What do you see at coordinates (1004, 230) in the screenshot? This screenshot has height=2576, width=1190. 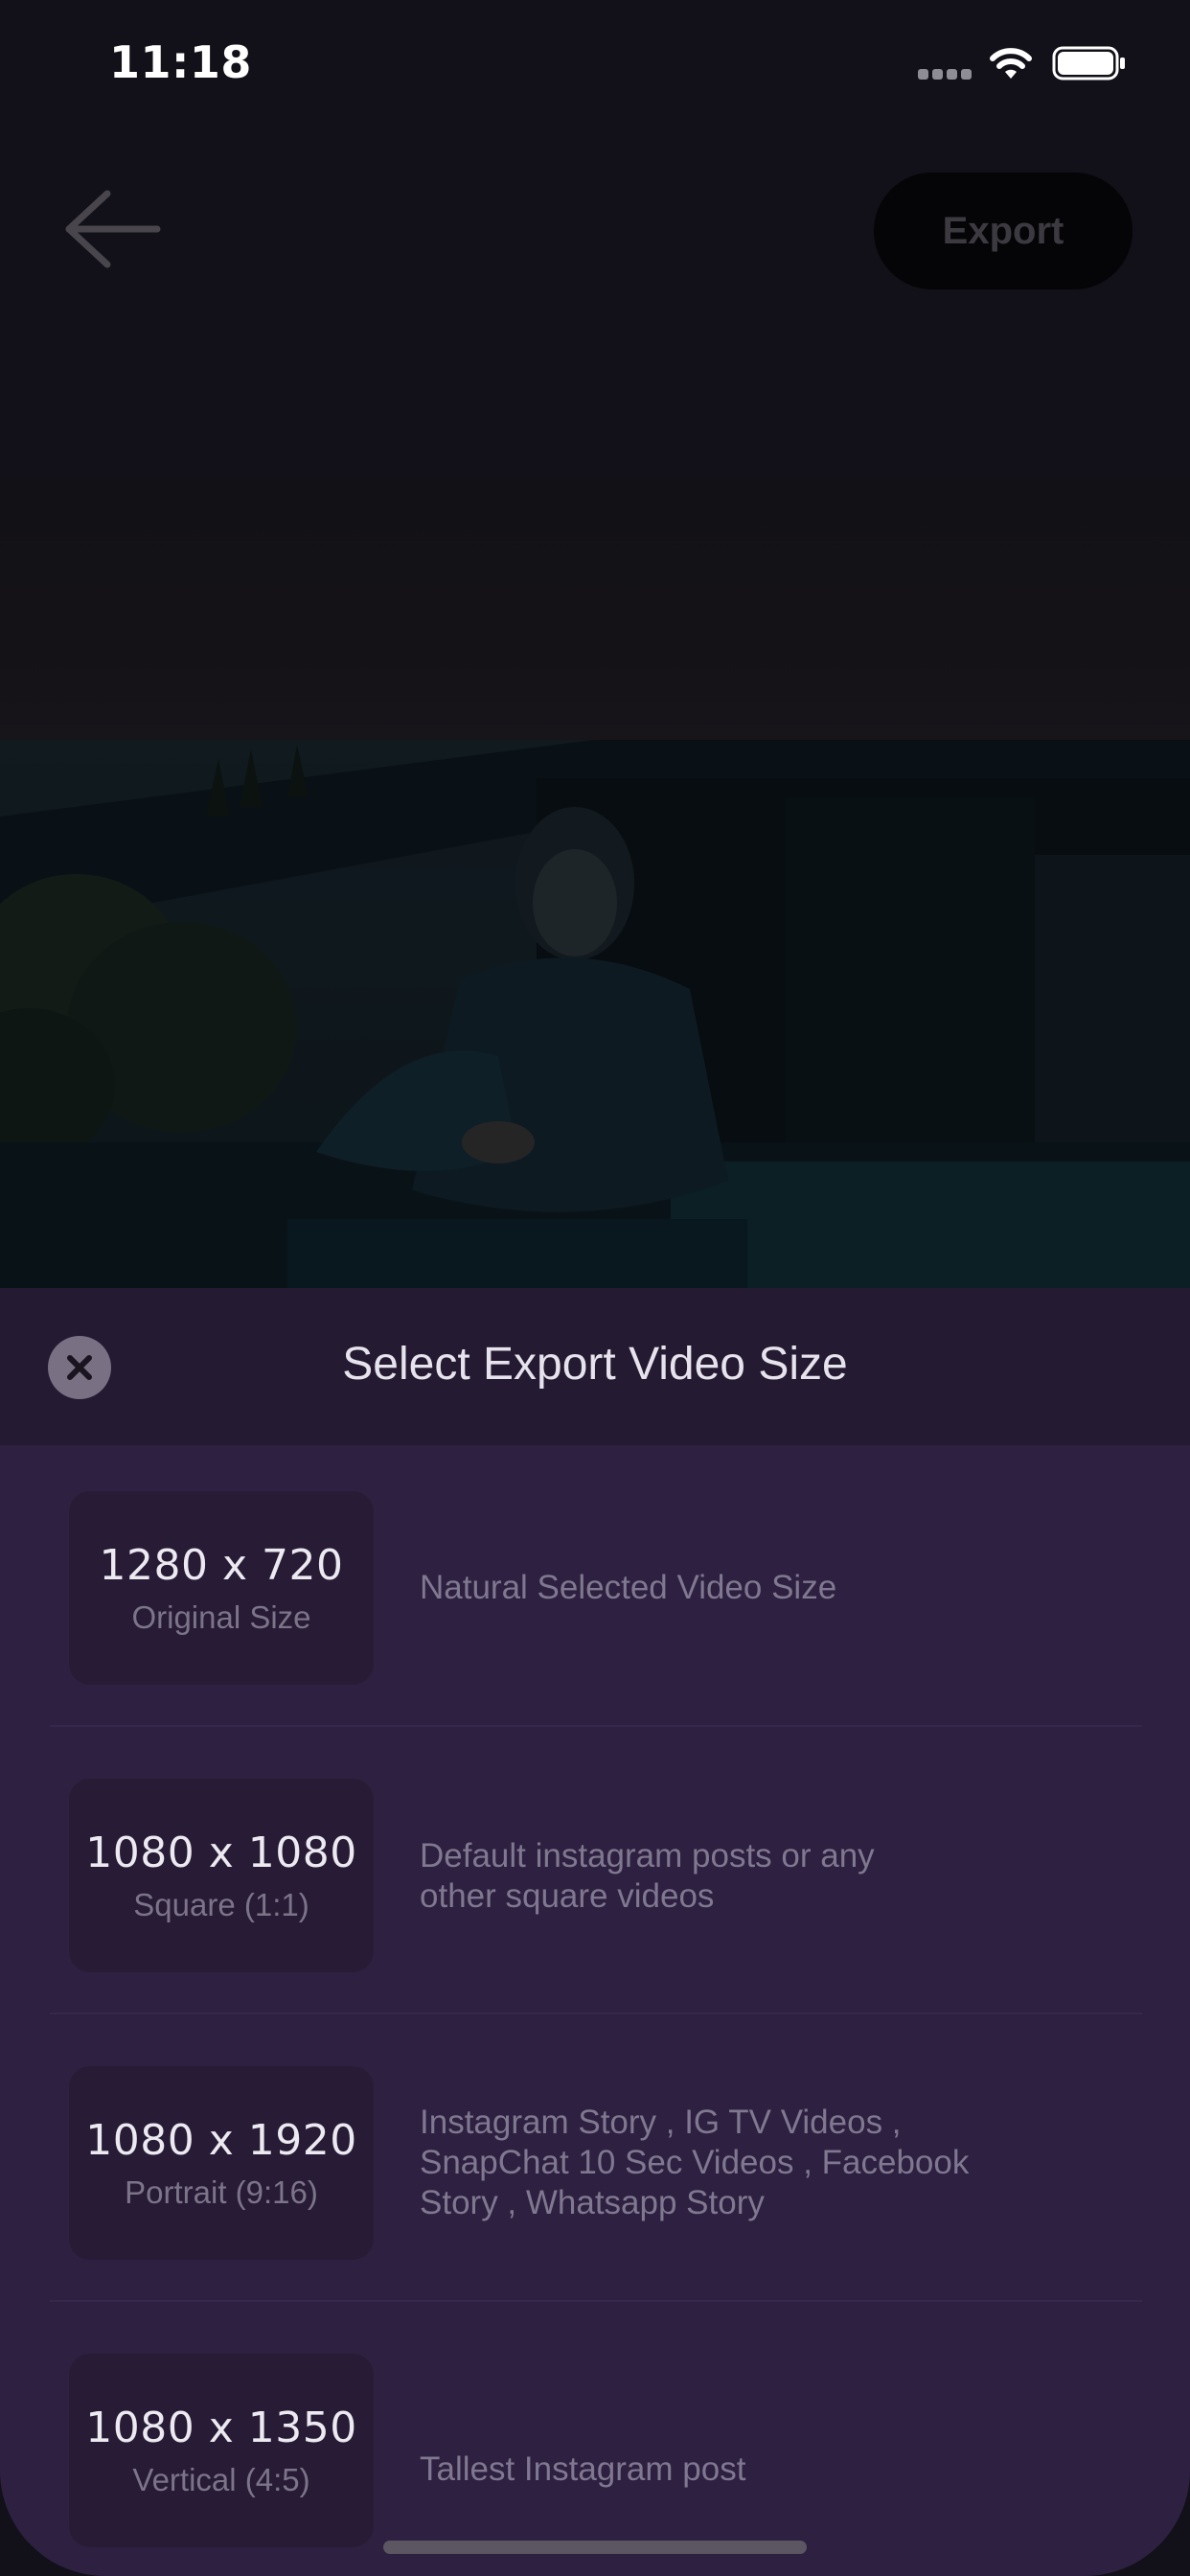 I see `export-button: Export` at bounding box center [1004, 230].